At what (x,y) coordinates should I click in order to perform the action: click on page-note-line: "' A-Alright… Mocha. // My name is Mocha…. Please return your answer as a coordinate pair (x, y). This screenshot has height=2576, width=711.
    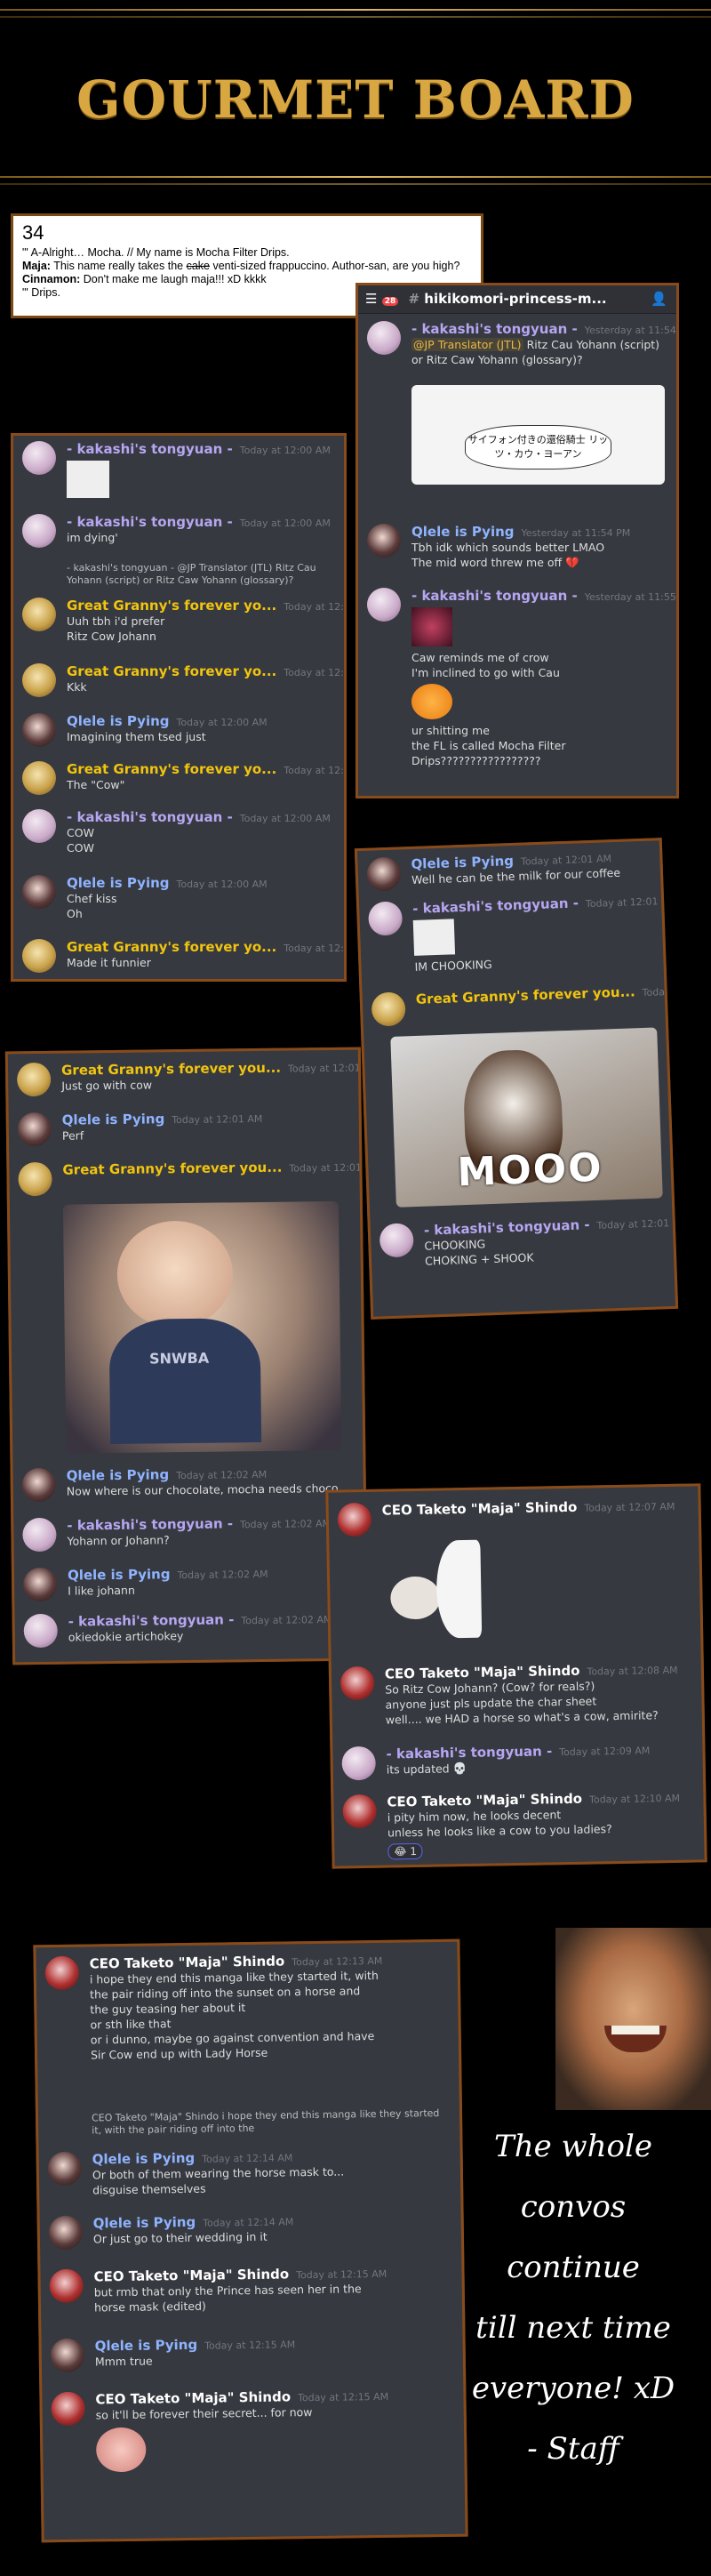
    Looking at the image, I should click on (247, 253).